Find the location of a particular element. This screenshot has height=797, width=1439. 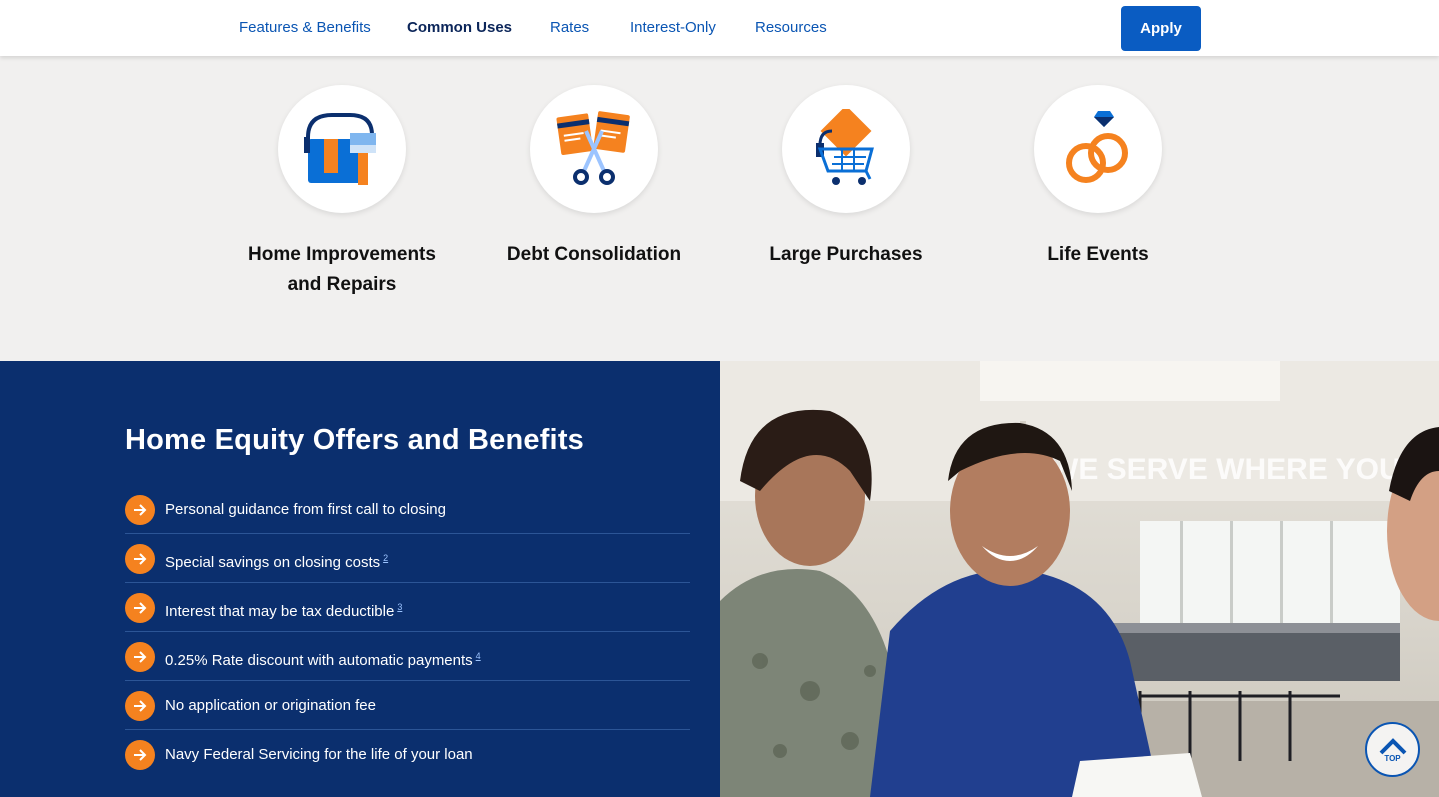

use-label-line2: and Repairs is located at coordinates (342, 284).